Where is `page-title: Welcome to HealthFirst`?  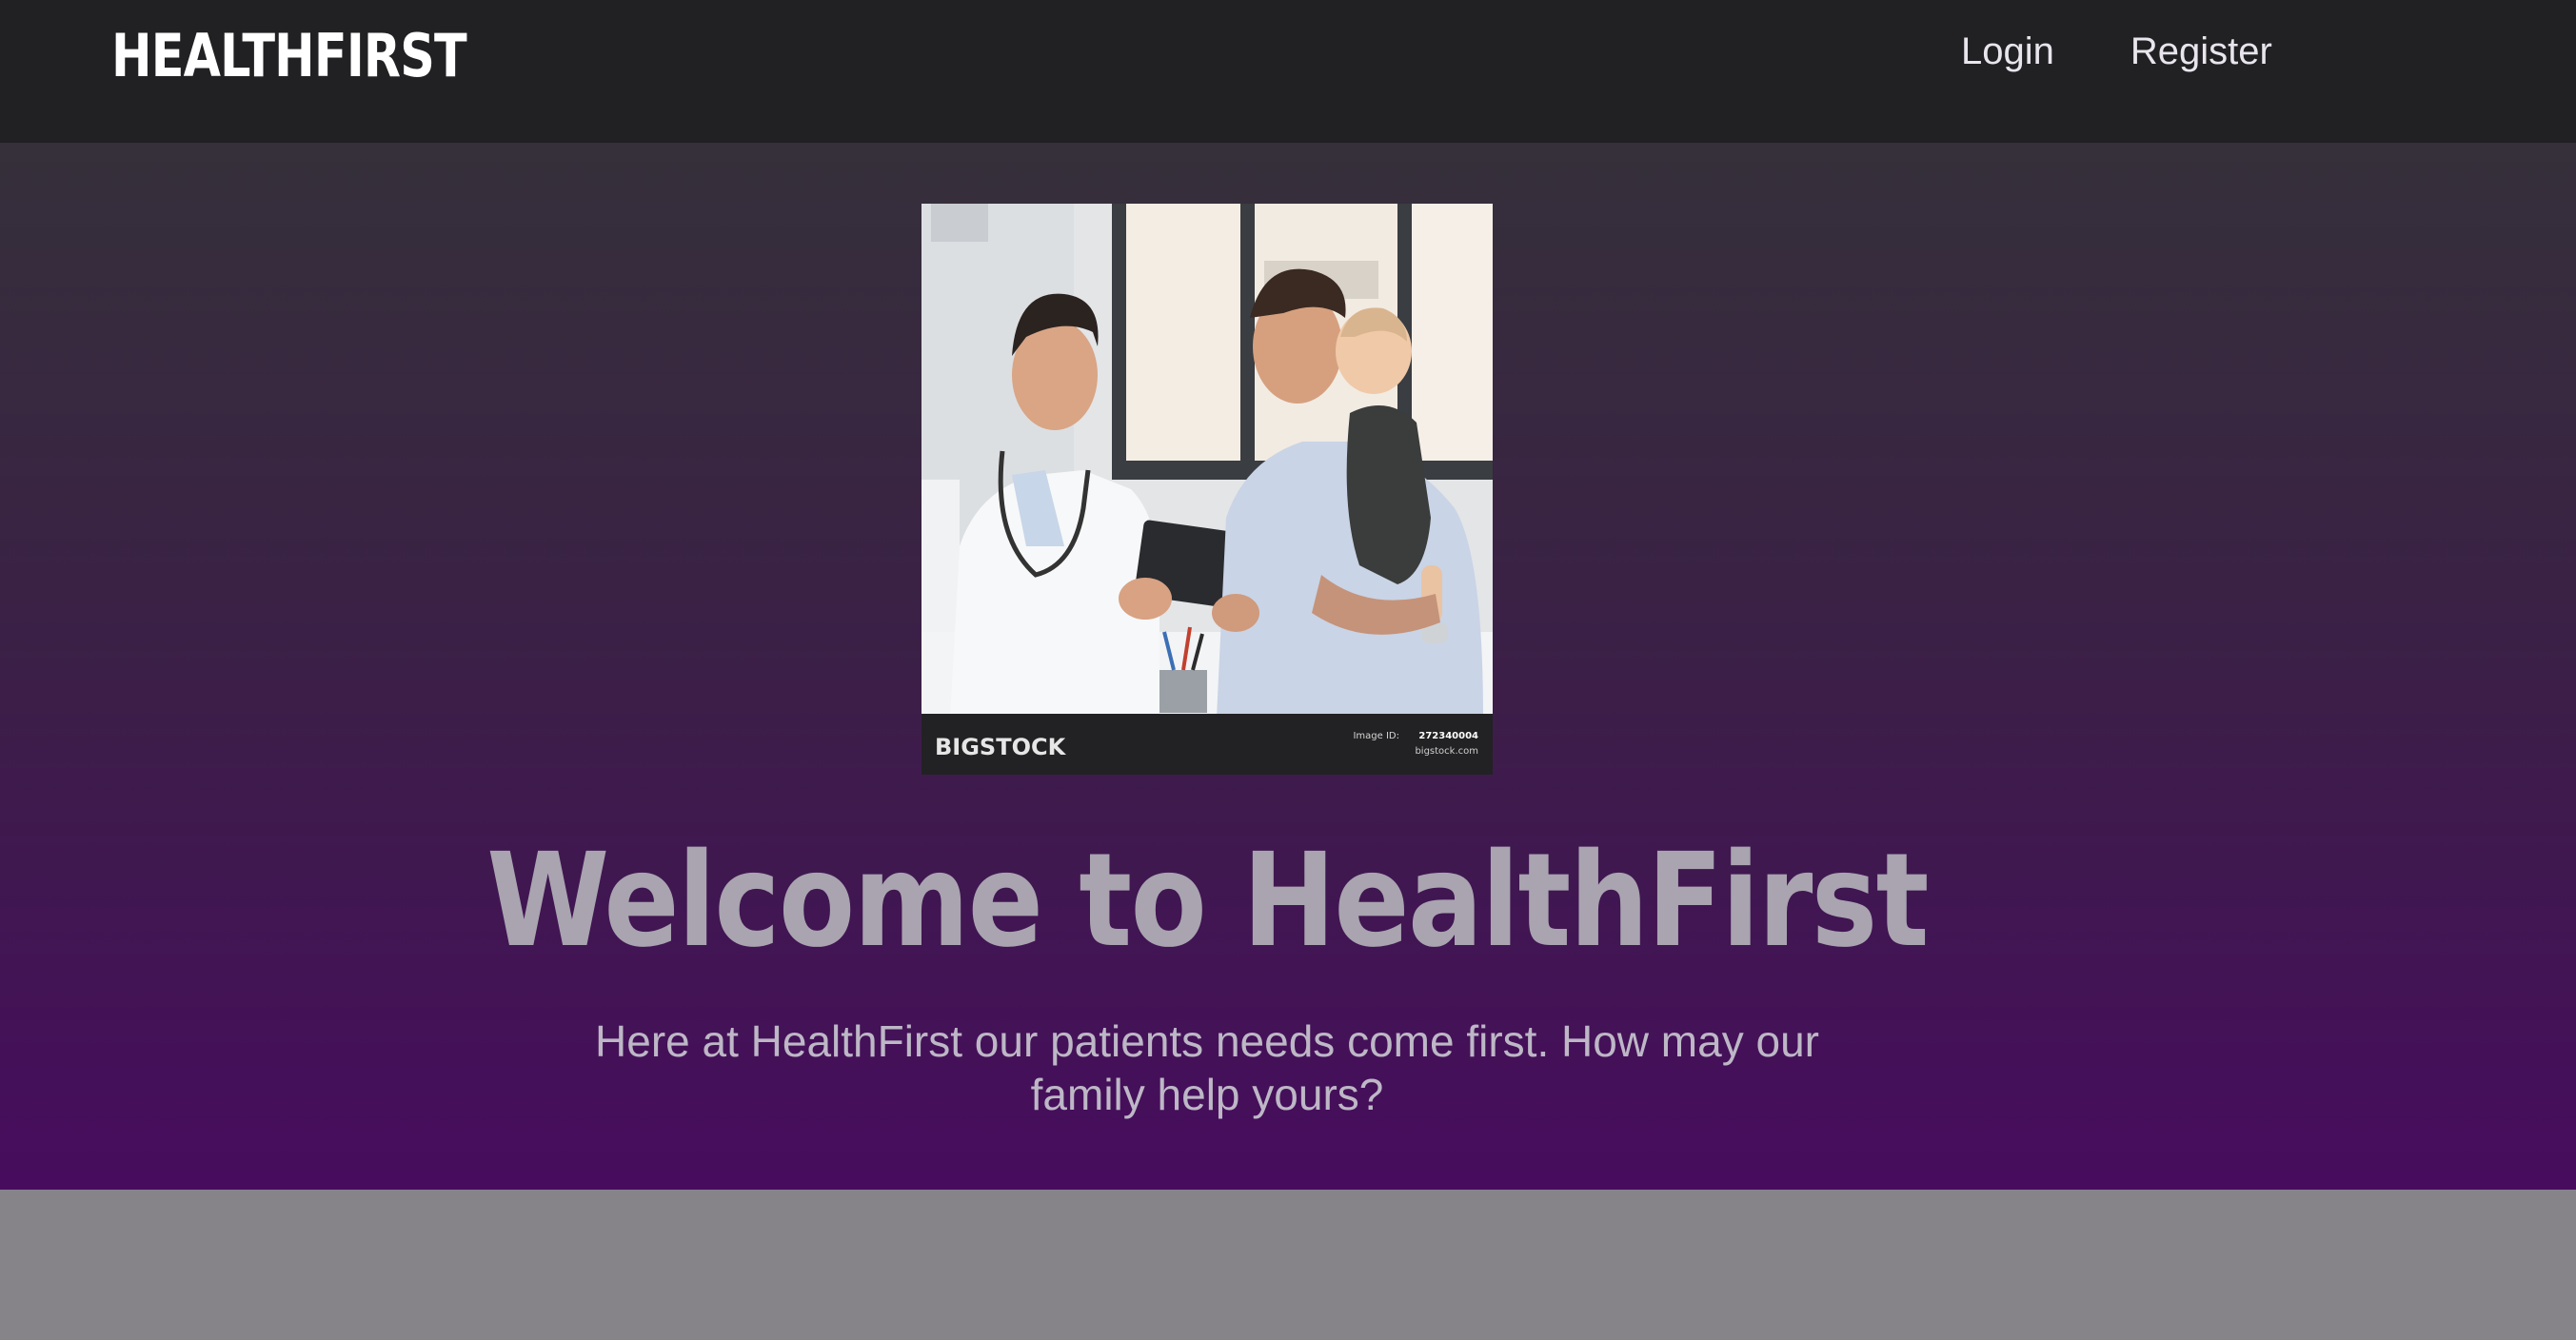
page-title: Welcome to HealthFirst is located at coordinates (1207, 901).